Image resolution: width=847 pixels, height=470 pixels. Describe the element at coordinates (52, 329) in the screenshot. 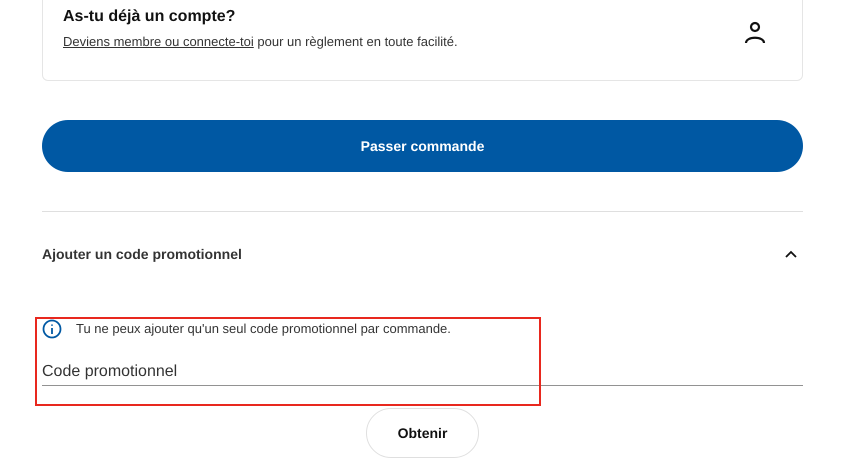

I see `info-icon` at that location.